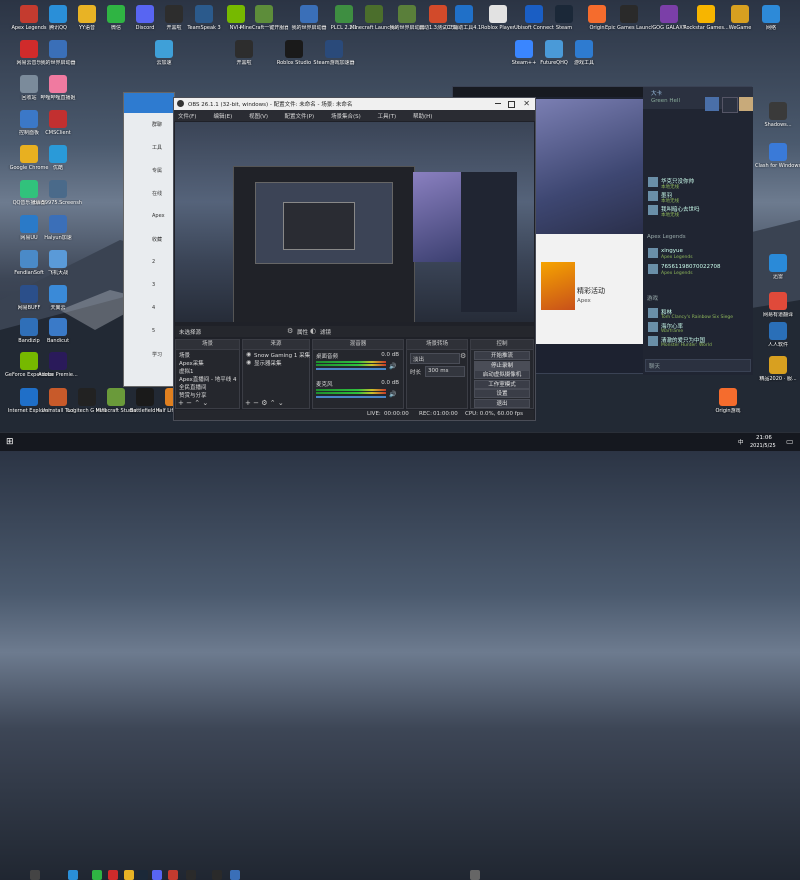 This screenshot has height=880, width=800. I want to click on source-settings-icon: ⚙, so click(264, 403).